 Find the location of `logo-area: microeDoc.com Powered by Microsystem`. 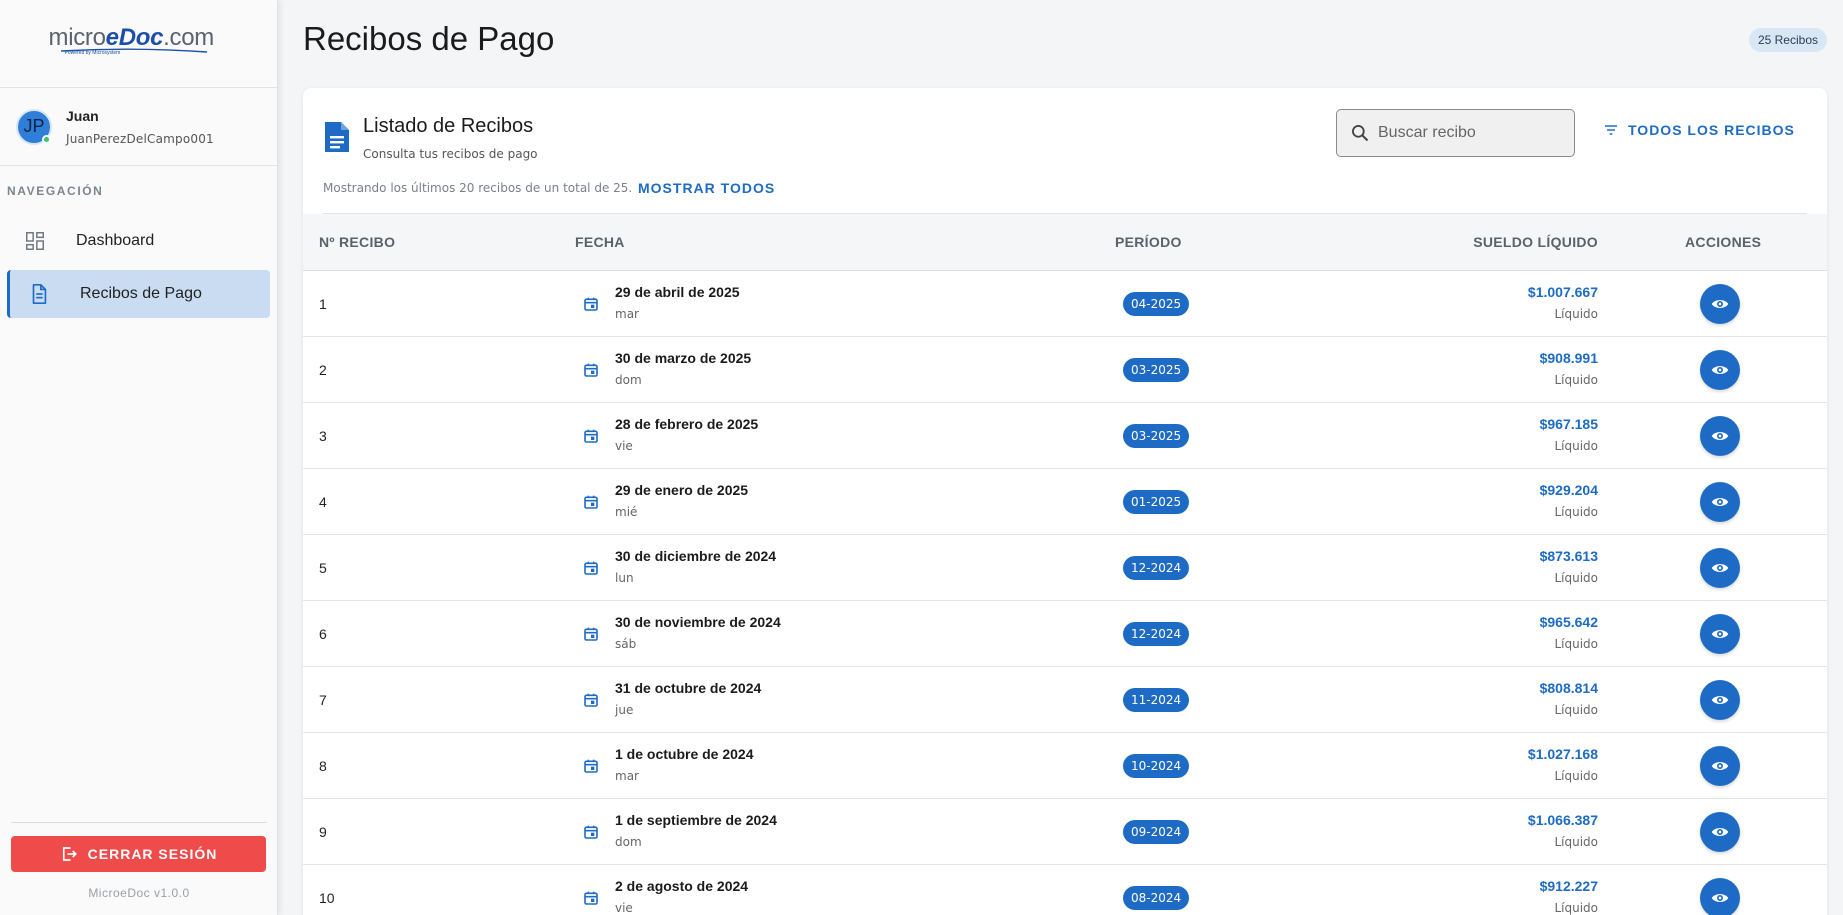

logo-area: microeDoc.com Powered by Microsystem is located at coordinates (138, 44).